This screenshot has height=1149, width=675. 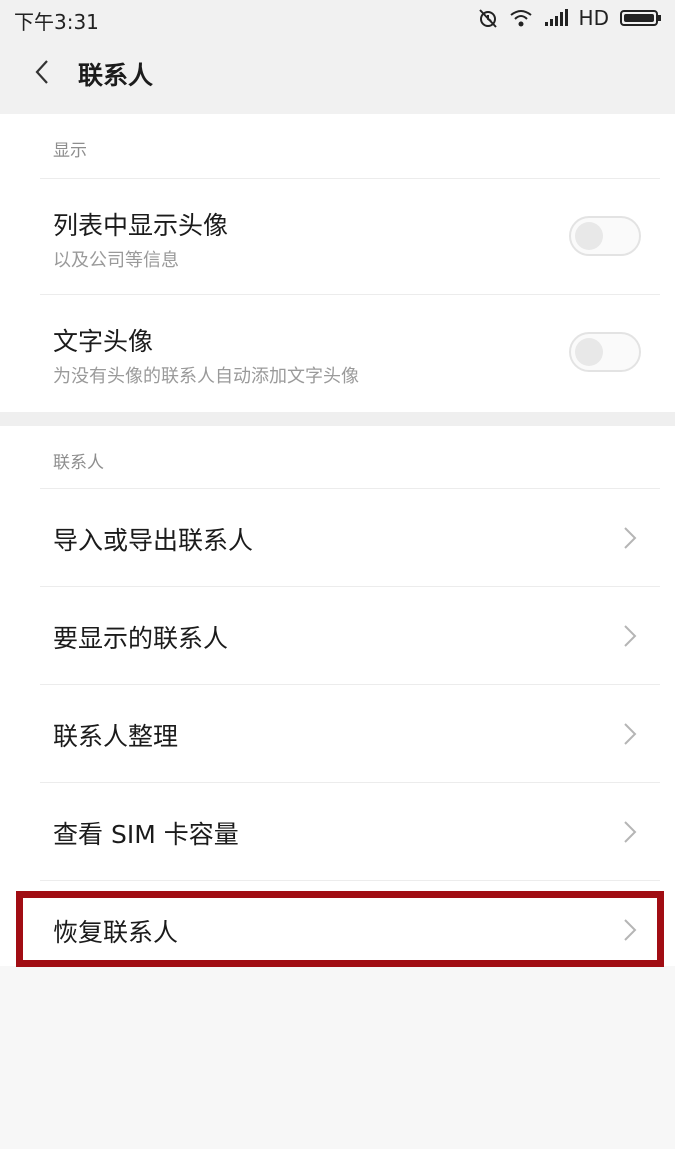 I want to click on section-gap, so click(x=337, y=419).